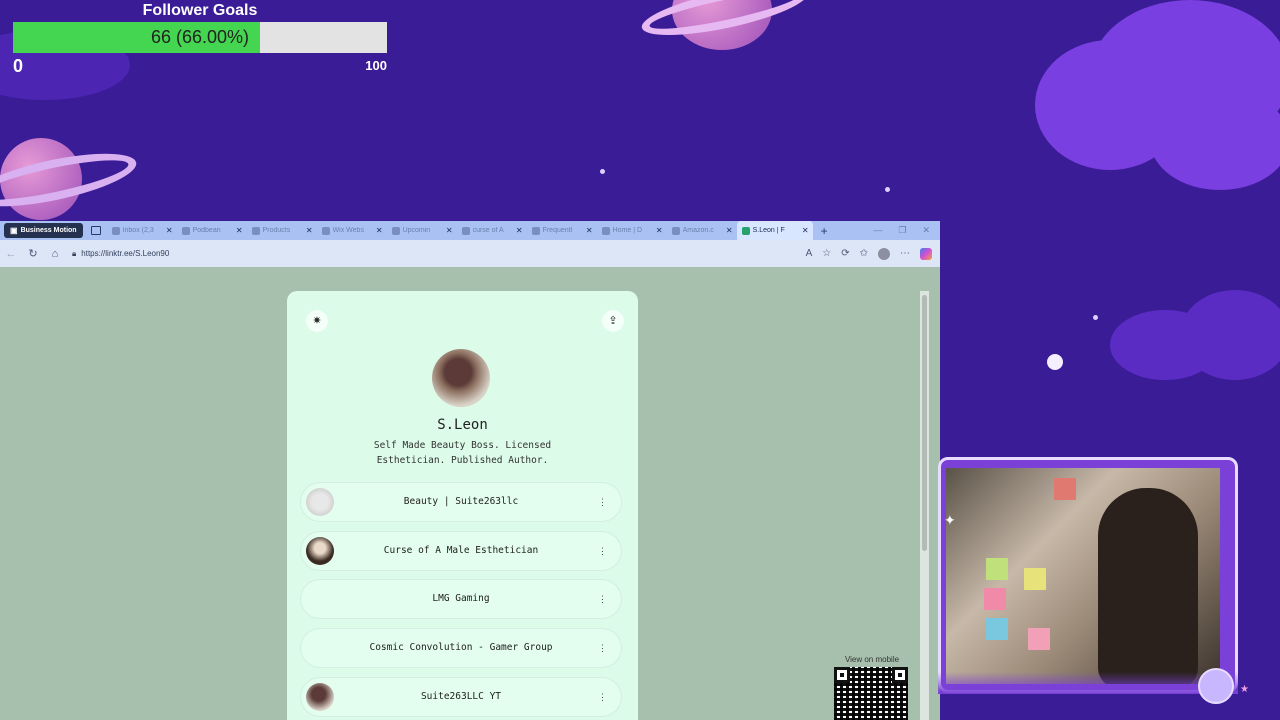 The image size is (1280, 720). Describe the element at coordinates (1088, 683) in the screenshot. I see `webcam-bottom-decoration` at that location.